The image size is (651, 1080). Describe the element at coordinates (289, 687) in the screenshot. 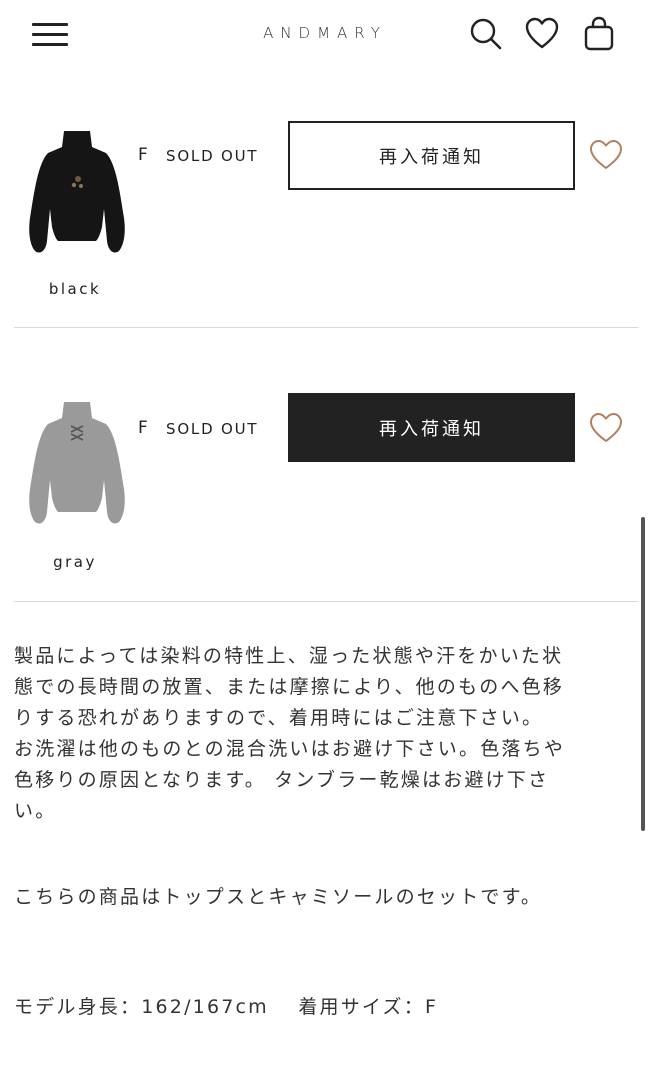

I see `care-text-line: 態での長時間の放置、または摩擦により、他のものへ色移` at that location.